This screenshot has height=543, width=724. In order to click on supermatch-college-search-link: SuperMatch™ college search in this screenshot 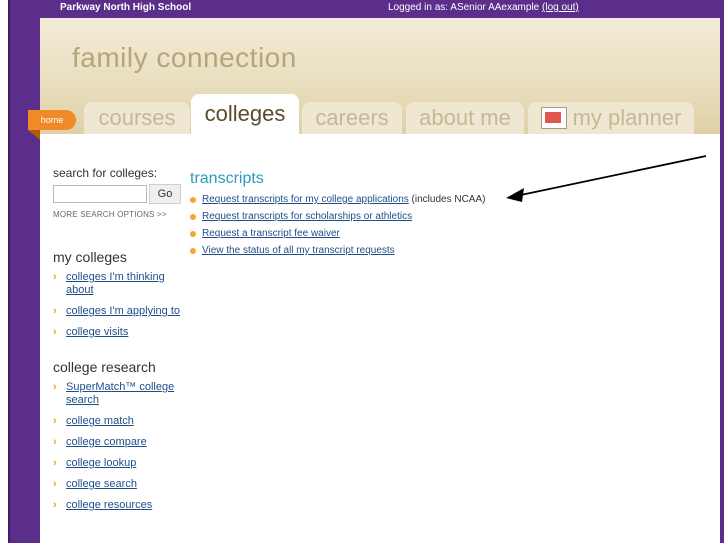, I will do `click(120, 393)`.